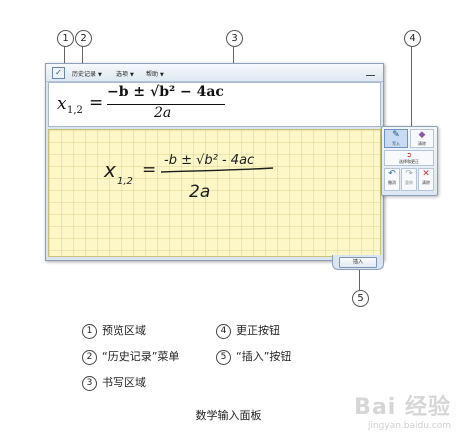 This screenshot has width=457, height=435. What do you see at coordinates (370, 72) in the screenshot?
I see `minimize-icon` at bounding box center [370, 72].